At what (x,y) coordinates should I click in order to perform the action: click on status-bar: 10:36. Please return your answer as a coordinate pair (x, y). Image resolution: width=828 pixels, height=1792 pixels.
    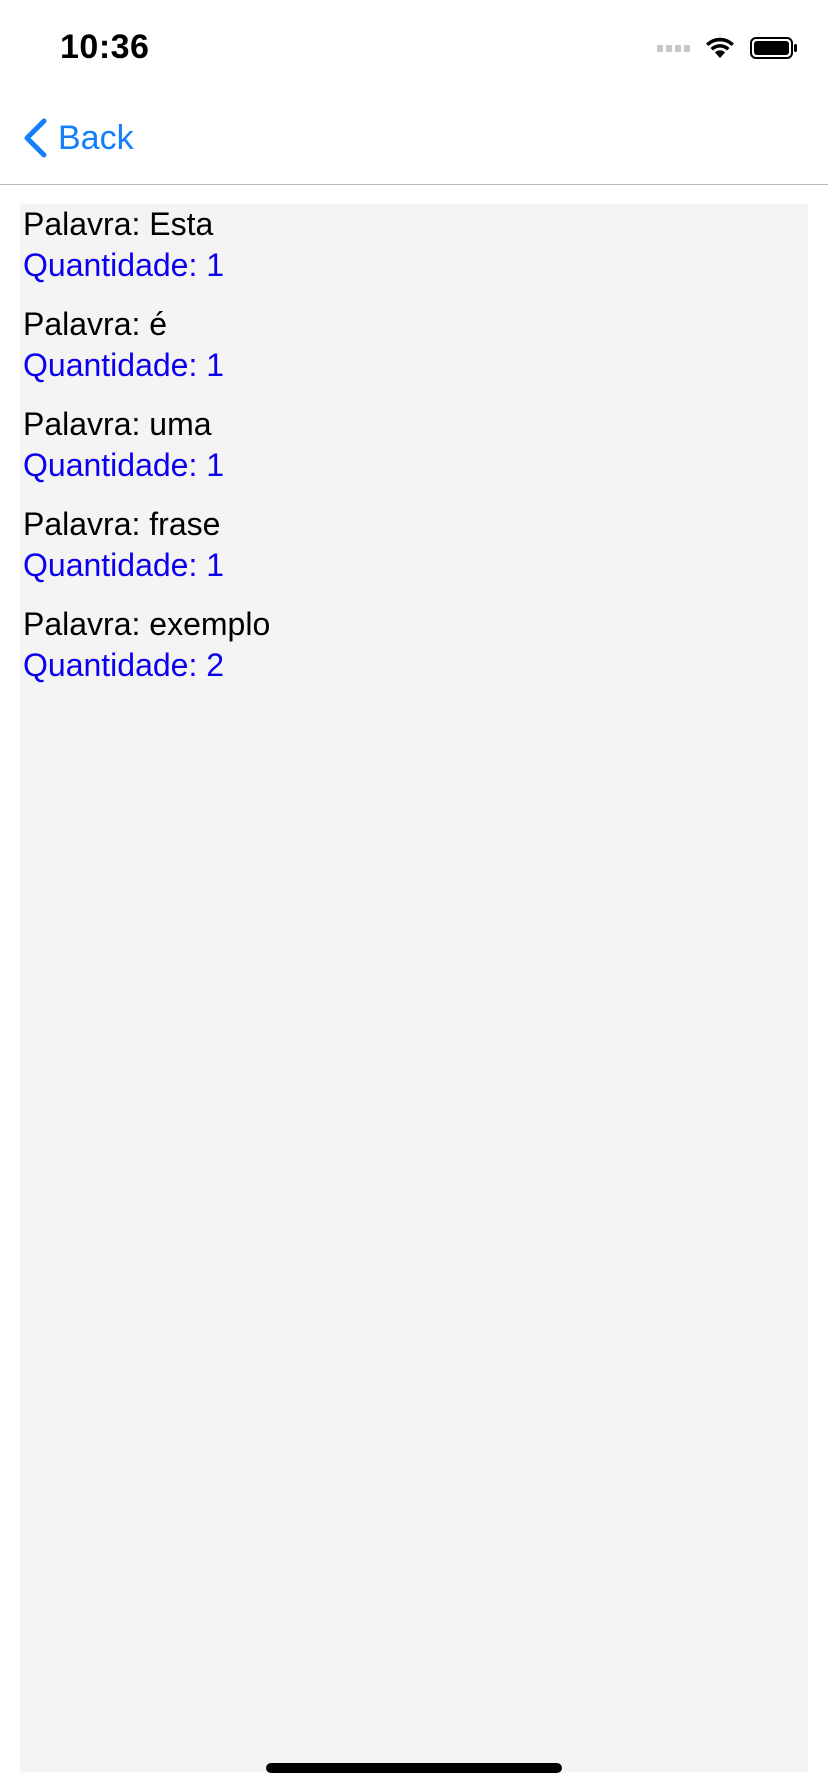
    Looking at the image, I should click on (414, 48).